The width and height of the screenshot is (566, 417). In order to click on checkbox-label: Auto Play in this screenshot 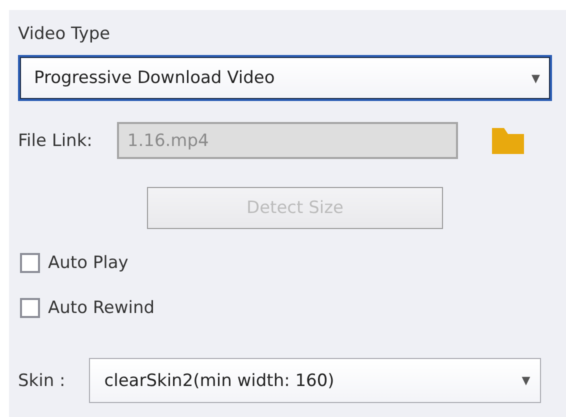, I will do `click(88, 263)`.